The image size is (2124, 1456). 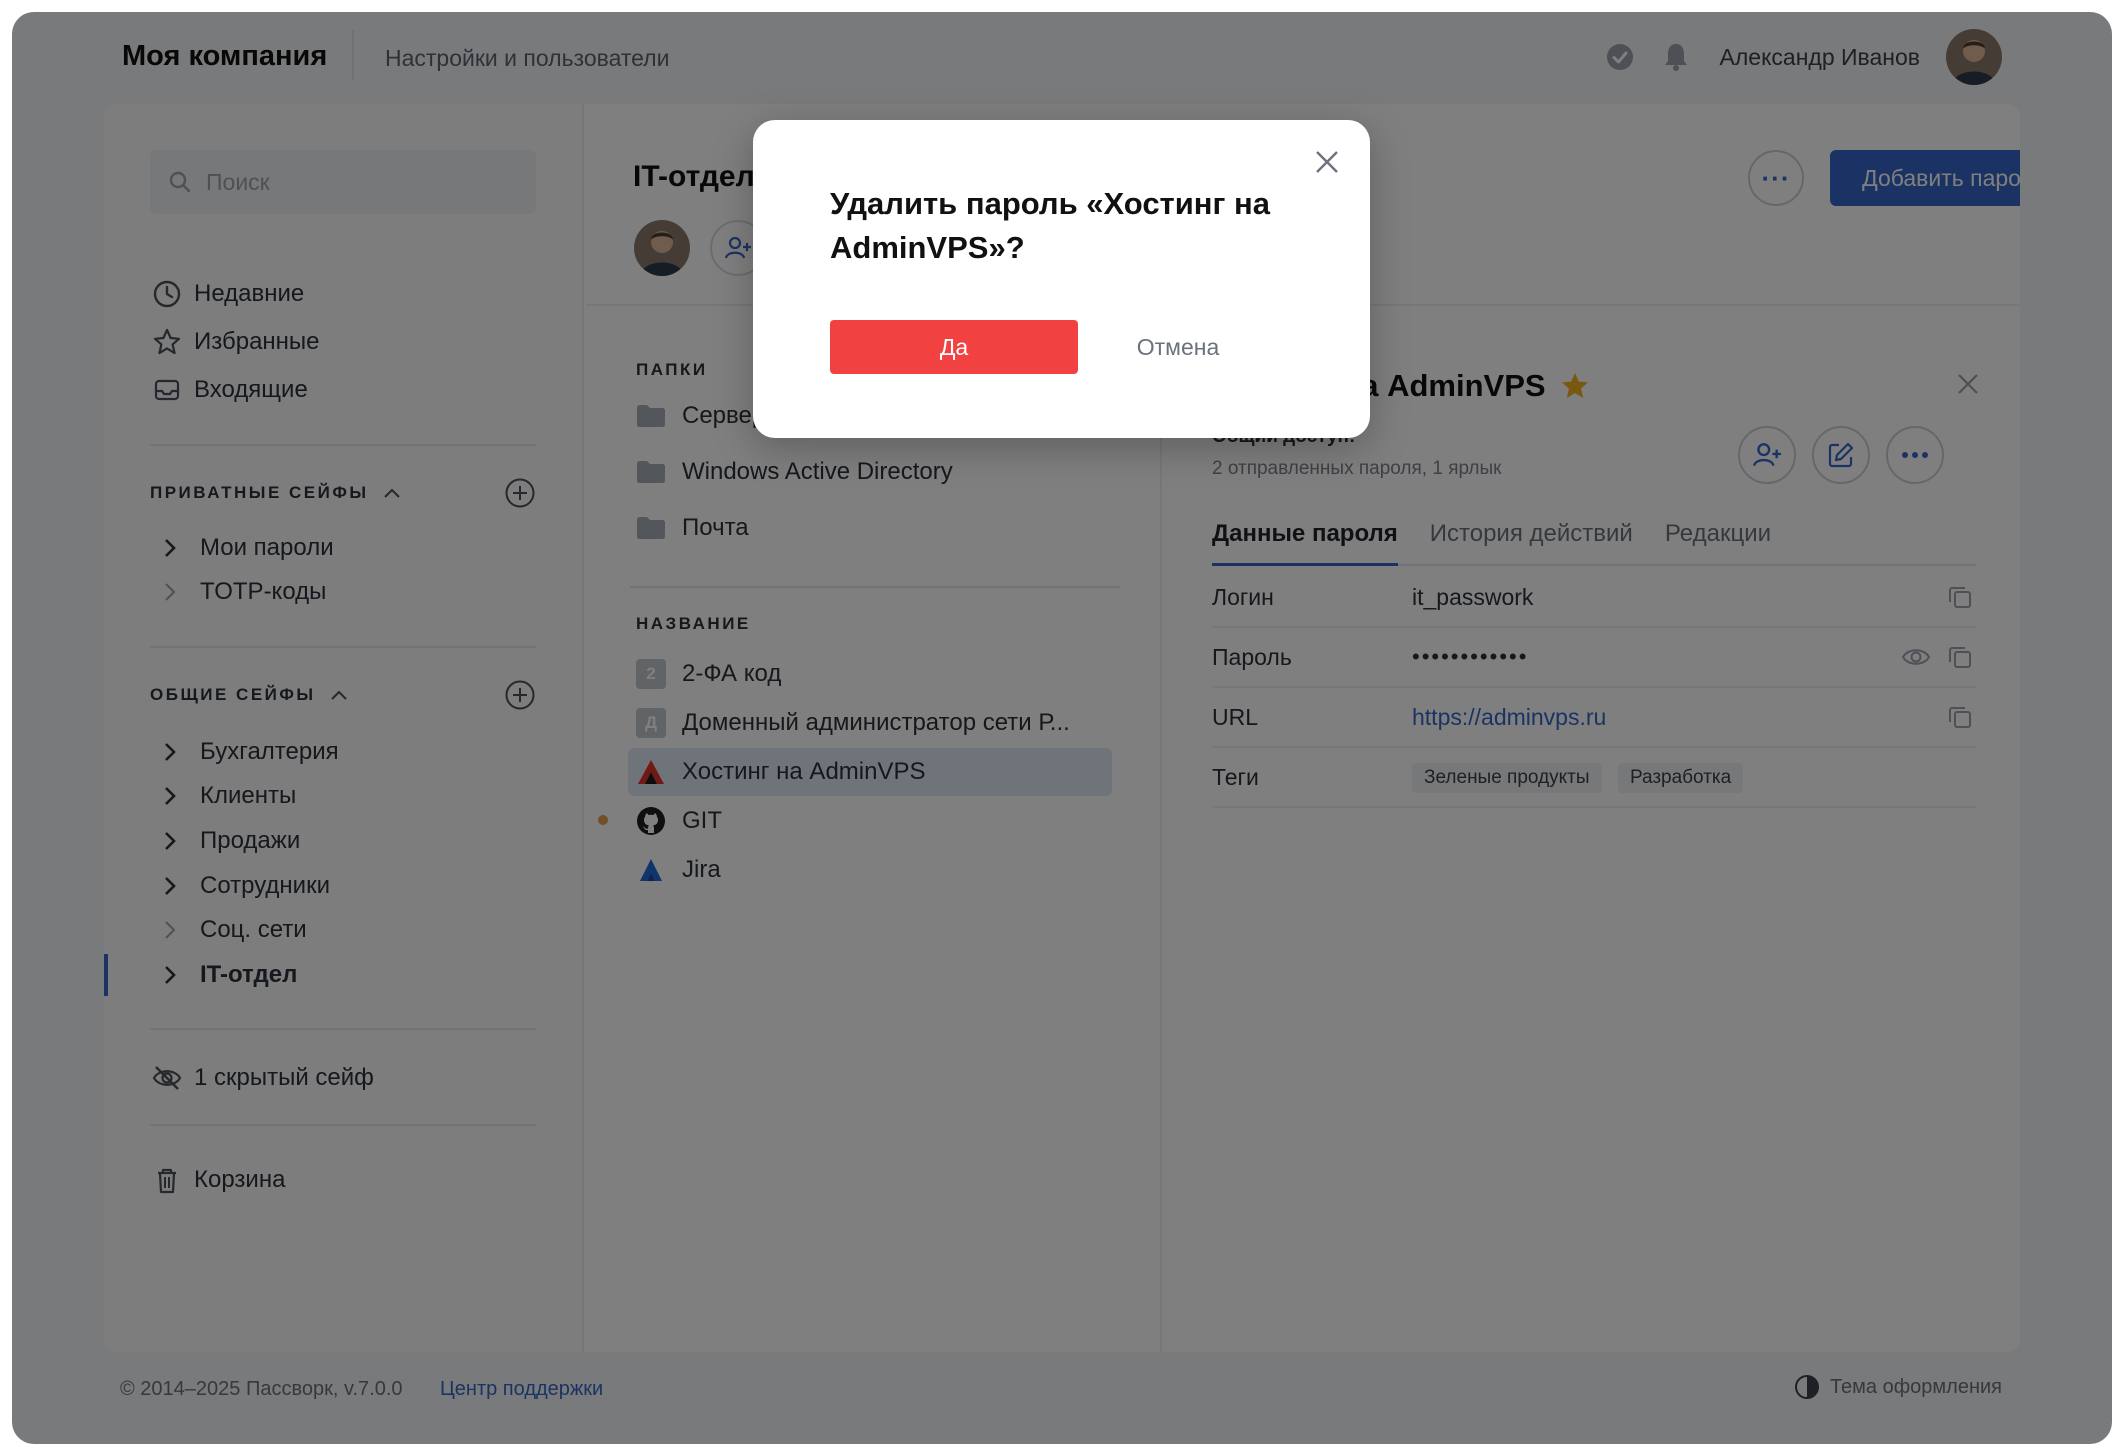 I want to click on cancel-button: Отмена, so click(x=1178, y=347).